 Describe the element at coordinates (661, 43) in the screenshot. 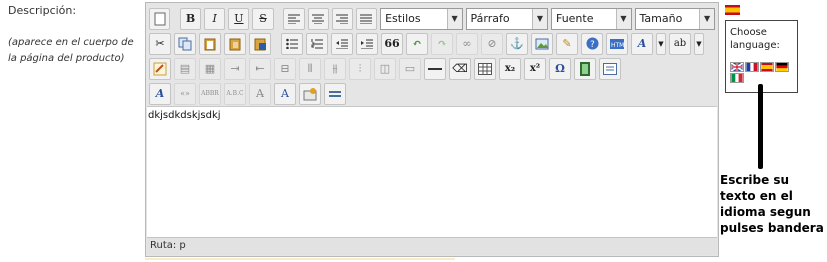

I see `text-color-dropdown-icon: ▼` at that location.